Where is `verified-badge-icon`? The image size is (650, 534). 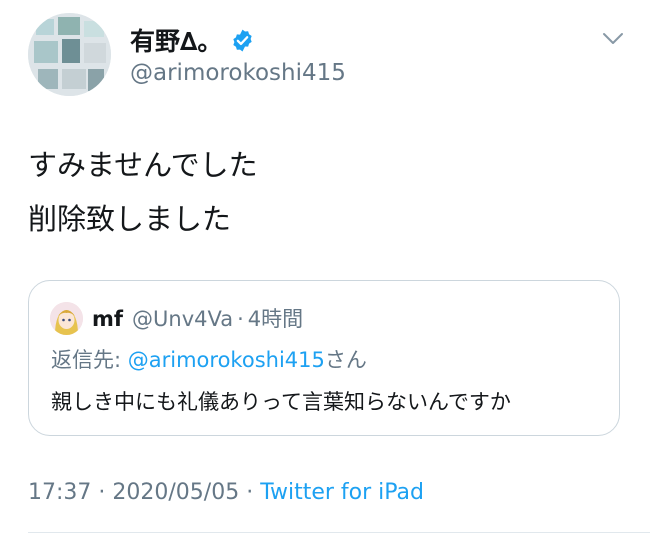
verified-badge-icon is located at coordinates (242, 40).